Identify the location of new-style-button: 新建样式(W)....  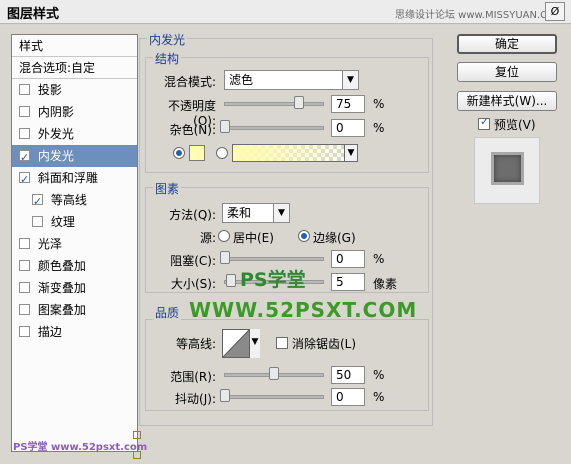
(507, 101).